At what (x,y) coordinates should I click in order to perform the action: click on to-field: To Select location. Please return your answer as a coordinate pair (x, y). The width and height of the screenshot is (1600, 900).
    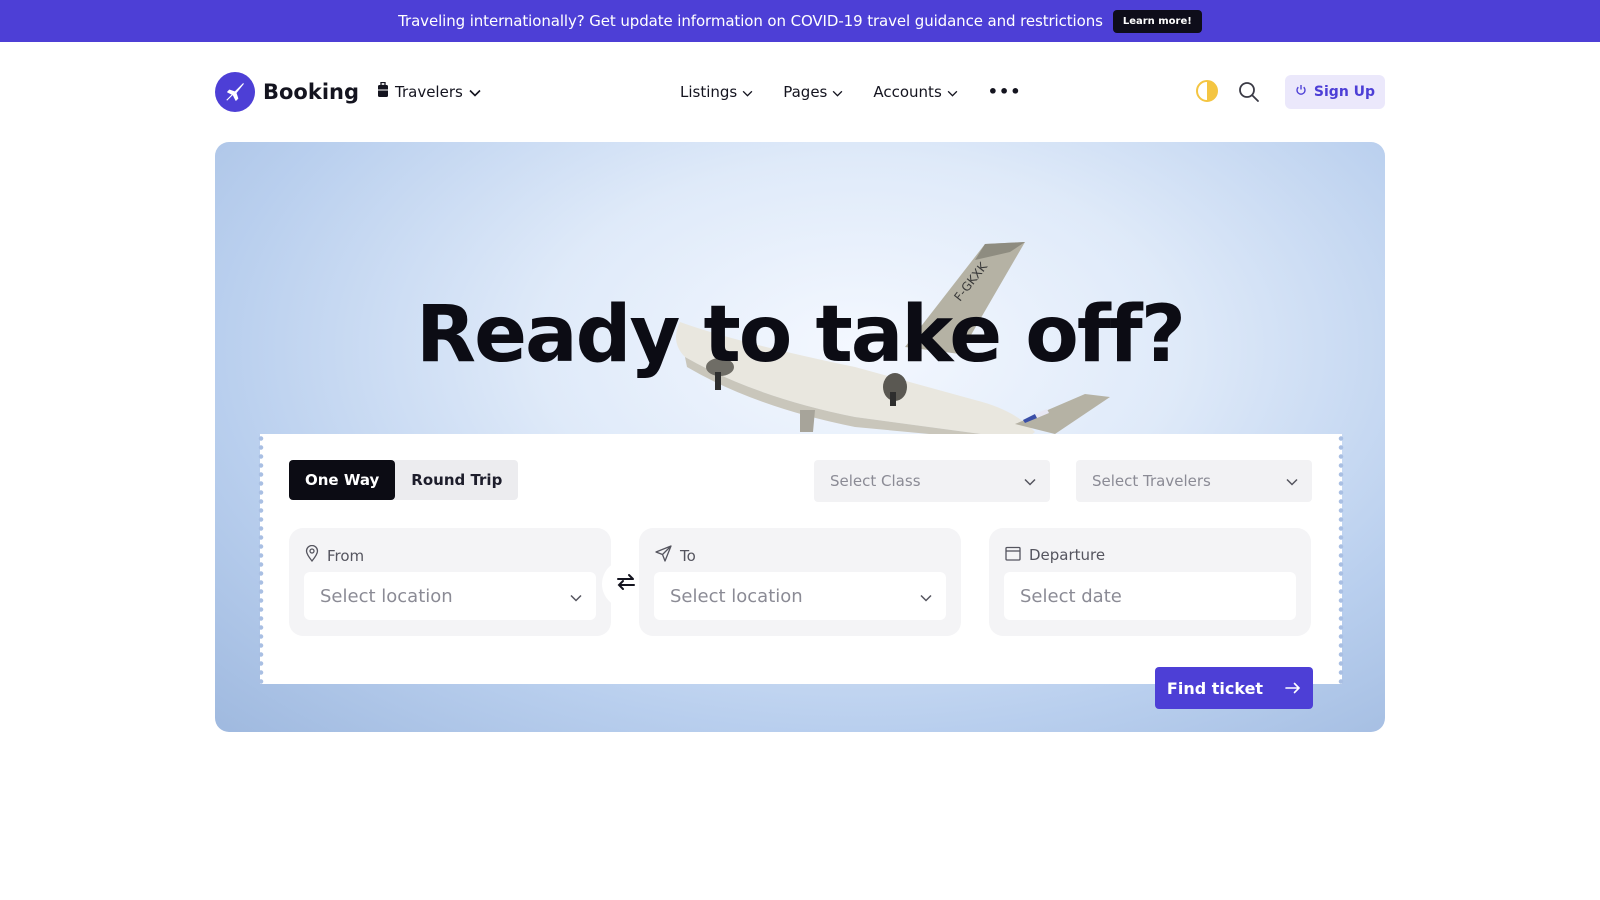
    Looking at the image, I should click on (800, 582).